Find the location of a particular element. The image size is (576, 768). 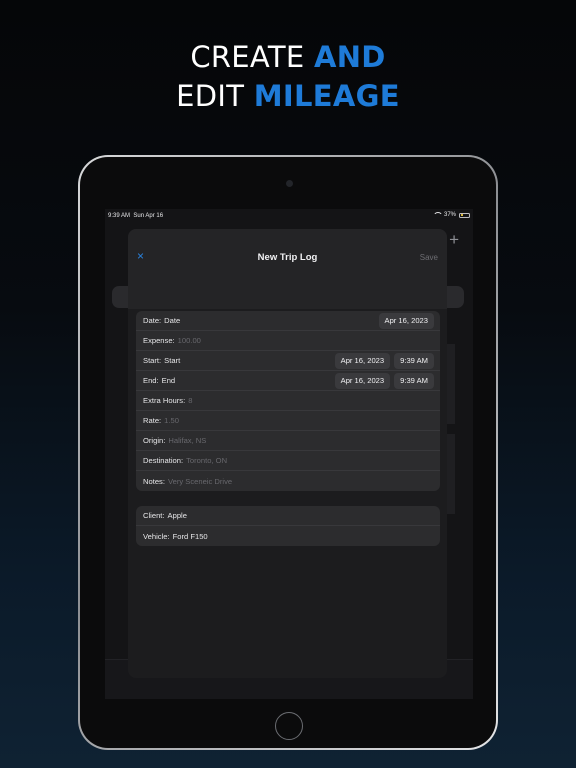

end-row: End: End Apr 16, 2023 9:39 AM is located at coordinates (288, 381).